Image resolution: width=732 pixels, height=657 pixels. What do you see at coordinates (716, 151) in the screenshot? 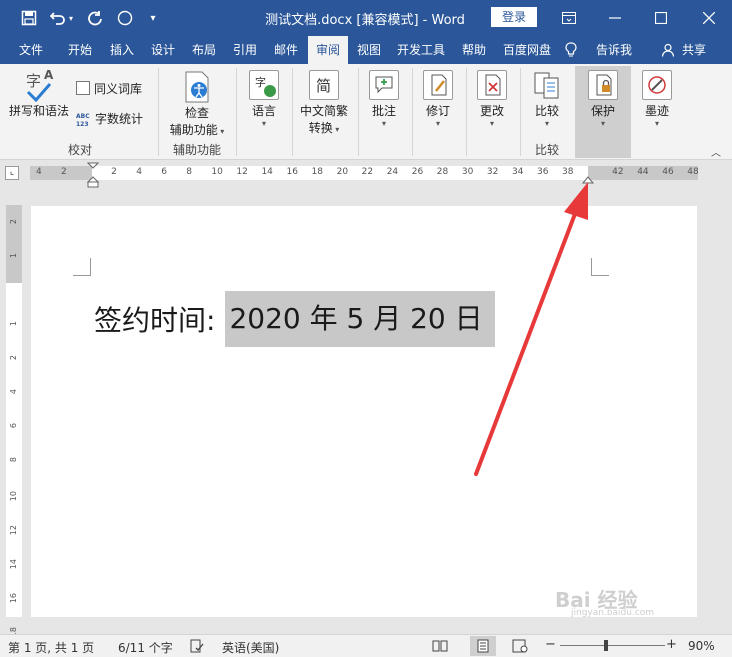
I see `collapse-ribbon-icon: ︿` at bounding box center [716, 151].